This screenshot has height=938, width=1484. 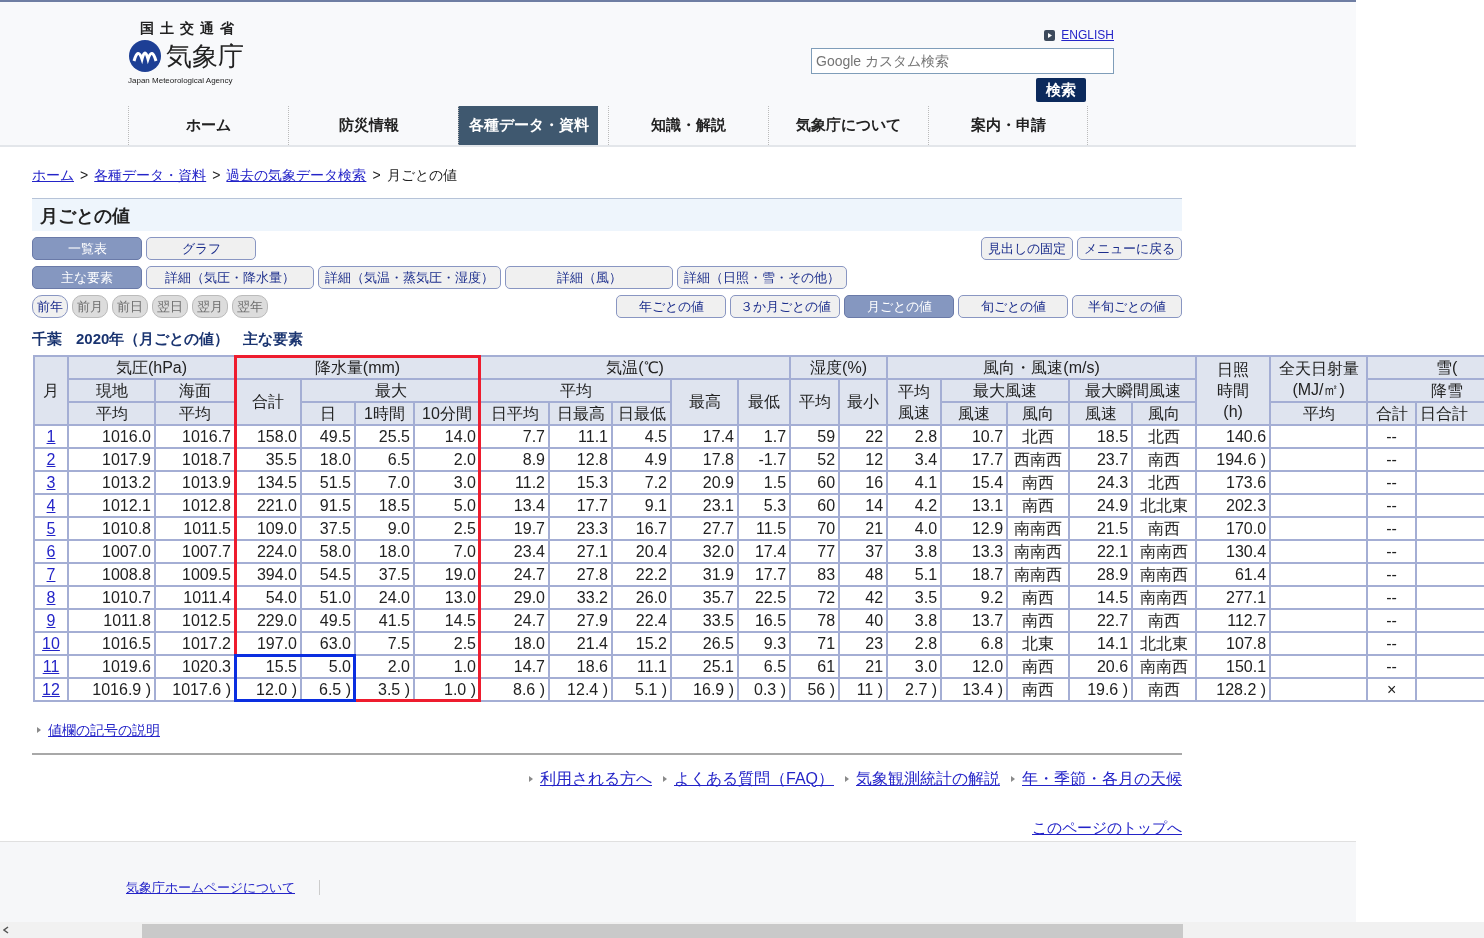 What do you see at coordinates (268, 482) in the screenshot?
I see `table-cell: 134.5` at bounding box center [268, 482].